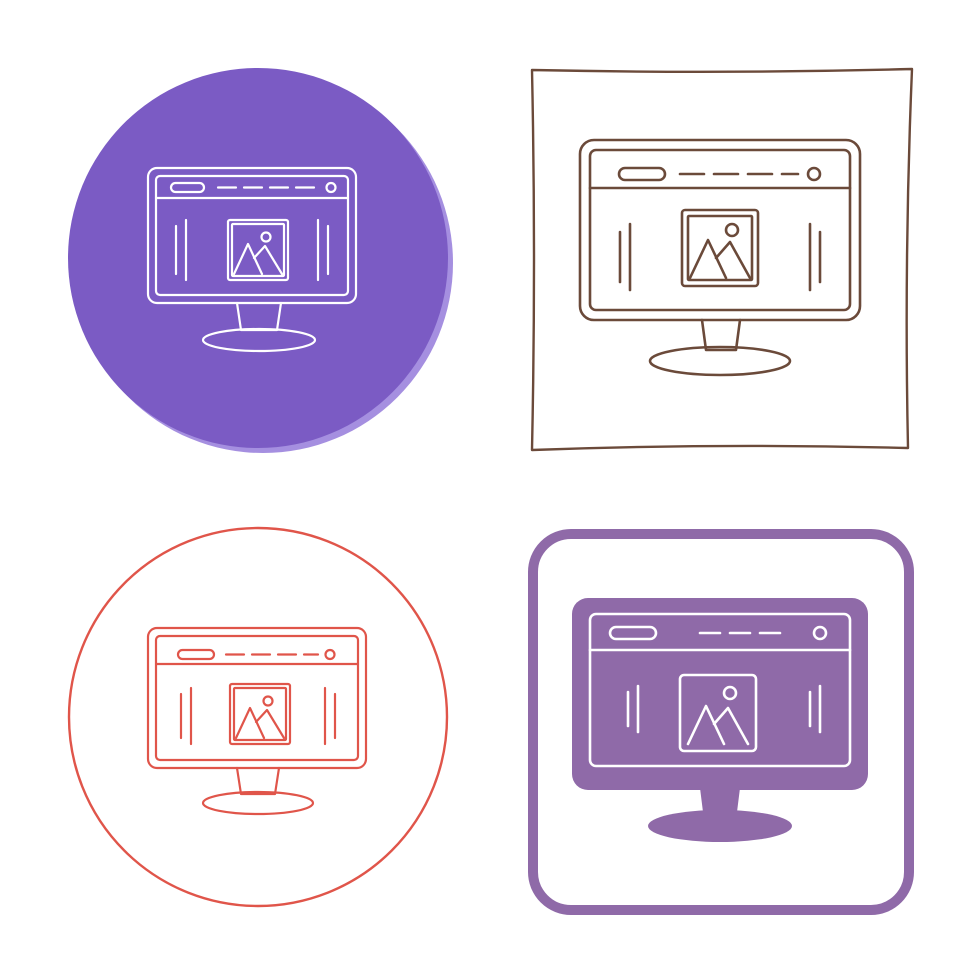  I want to click on image-placeholder-icon, so click(720, 248).